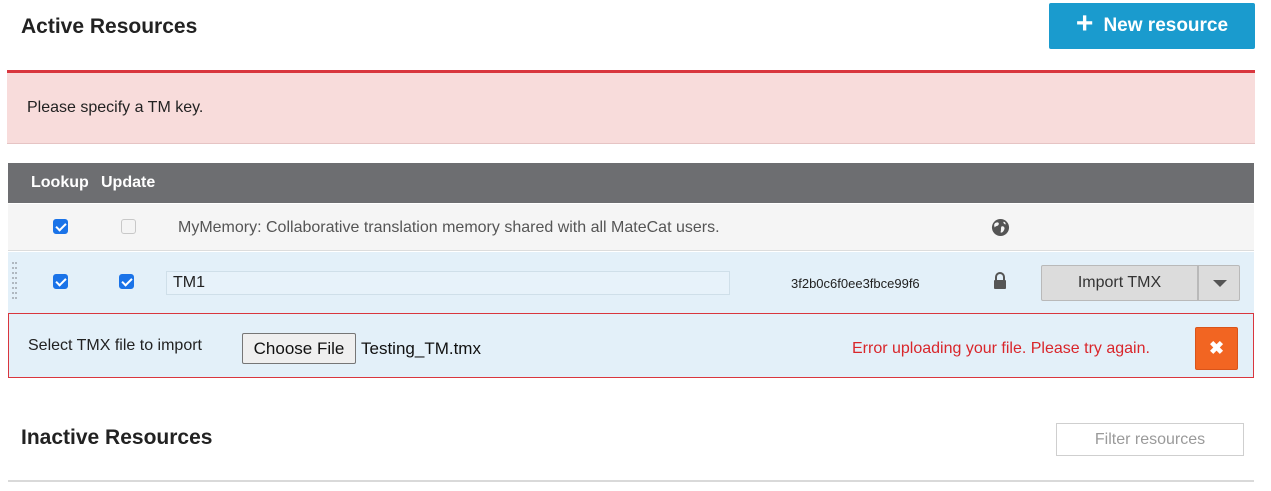  I want to click on import-tmx-button: Import TMX, so click(1119, 283).